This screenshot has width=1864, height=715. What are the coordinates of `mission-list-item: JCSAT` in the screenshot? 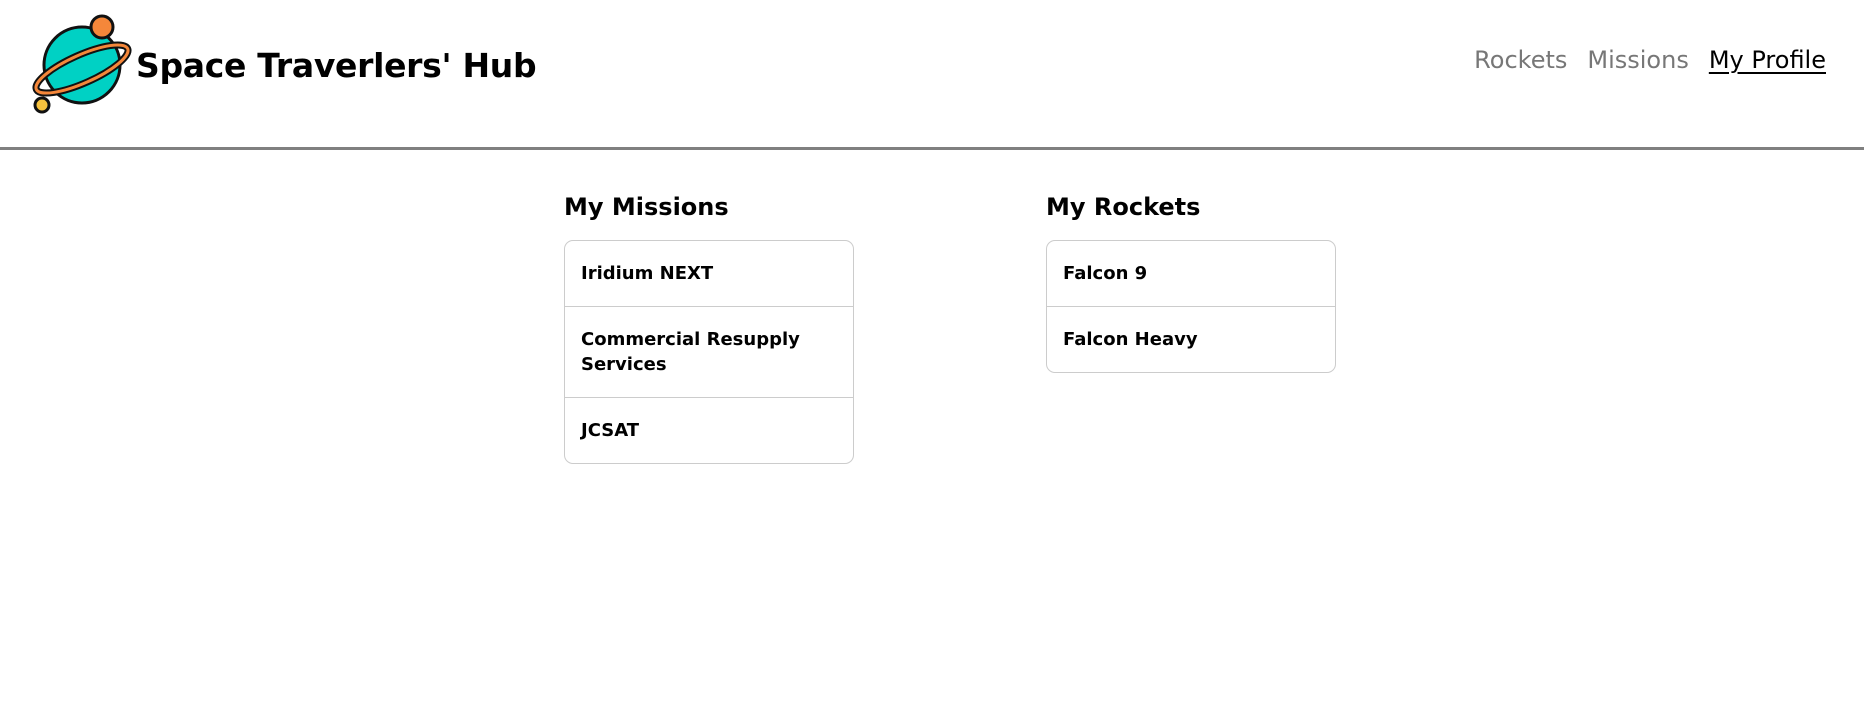 It's located at (610, 430).